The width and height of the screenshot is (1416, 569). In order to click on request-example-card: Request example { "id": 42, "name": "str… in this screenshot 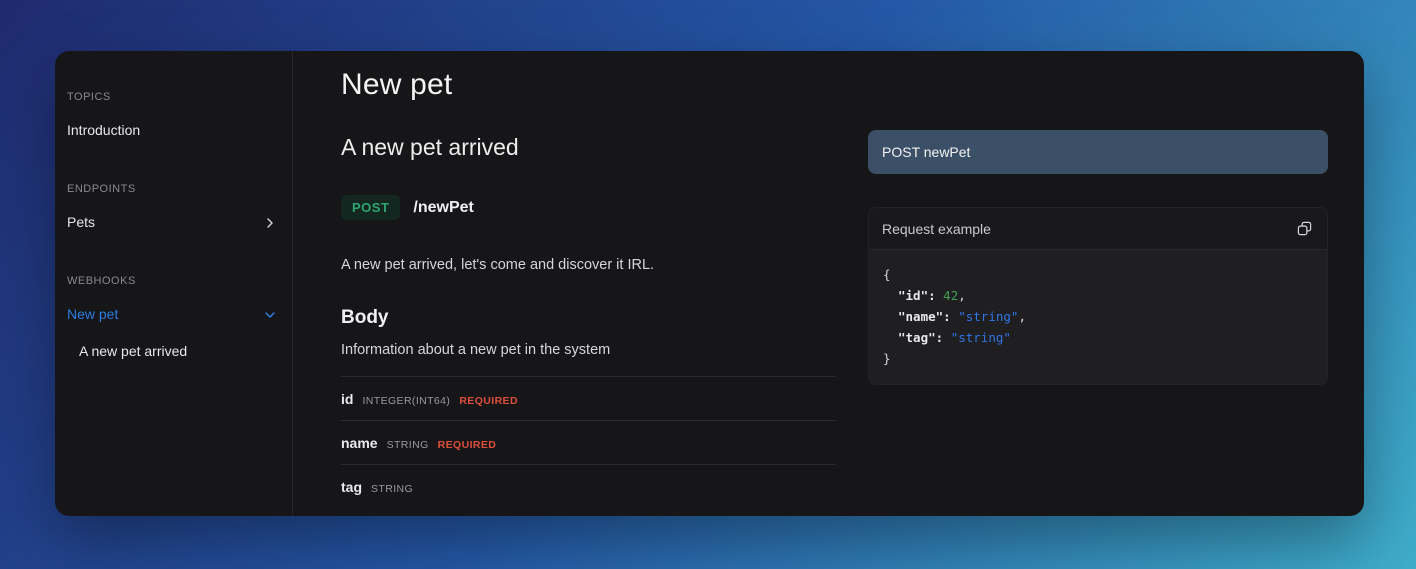, I will do `click(1098, 296)`.